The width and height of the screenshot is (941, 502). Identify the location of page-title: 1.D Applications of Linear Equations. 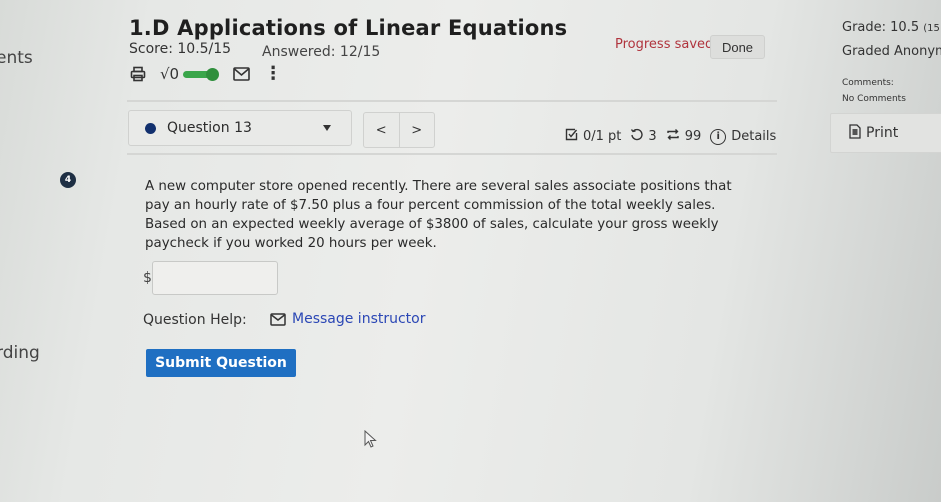
(348, 28).